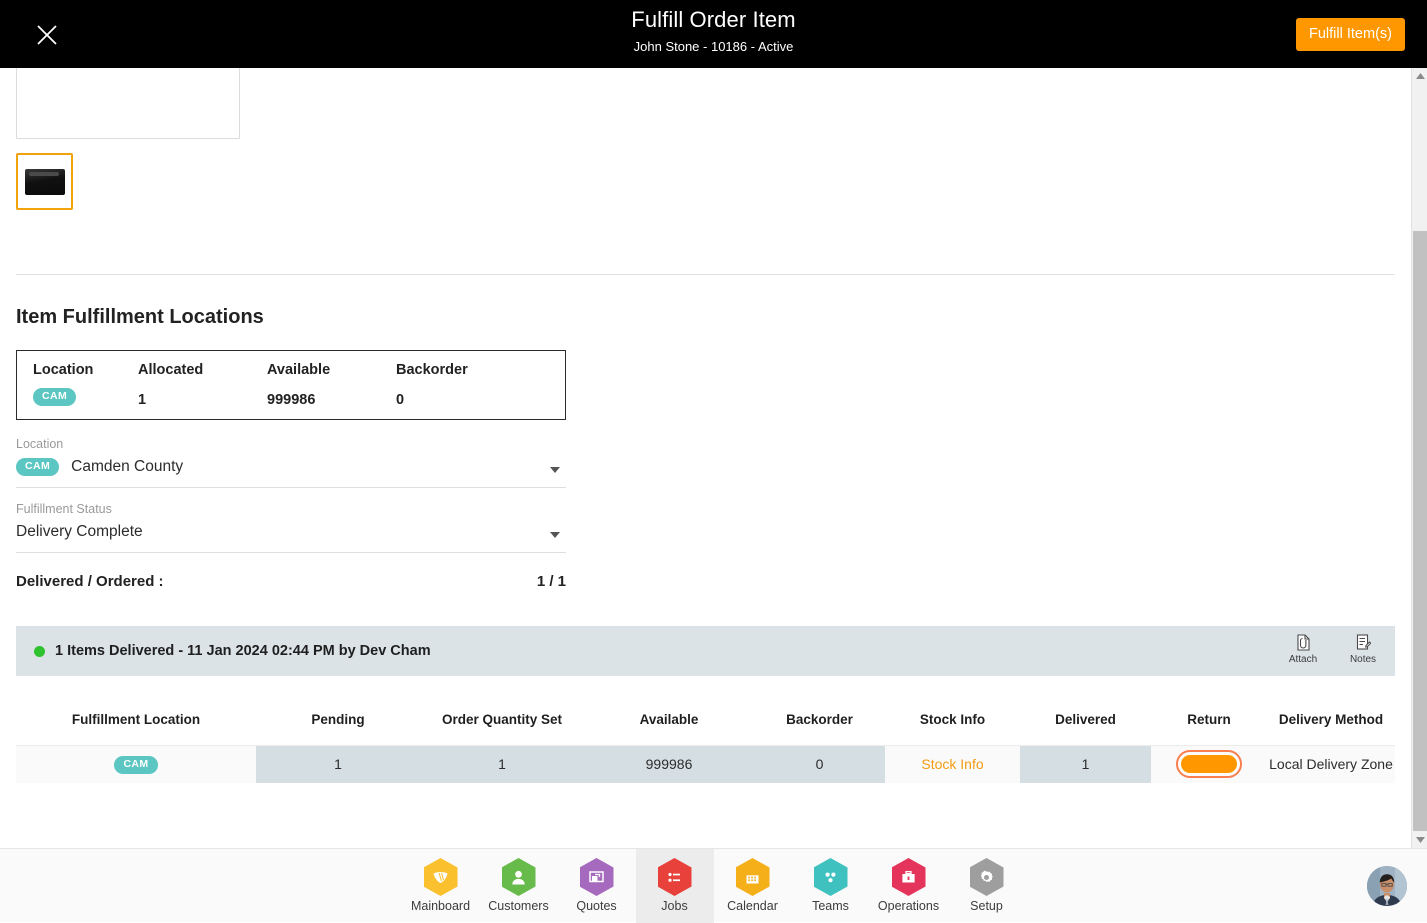 This screenshot has width=1427, height=923. Describe the element at coordinates (1209, 723) in the screenshot. I see `col-return: Return` at that location.